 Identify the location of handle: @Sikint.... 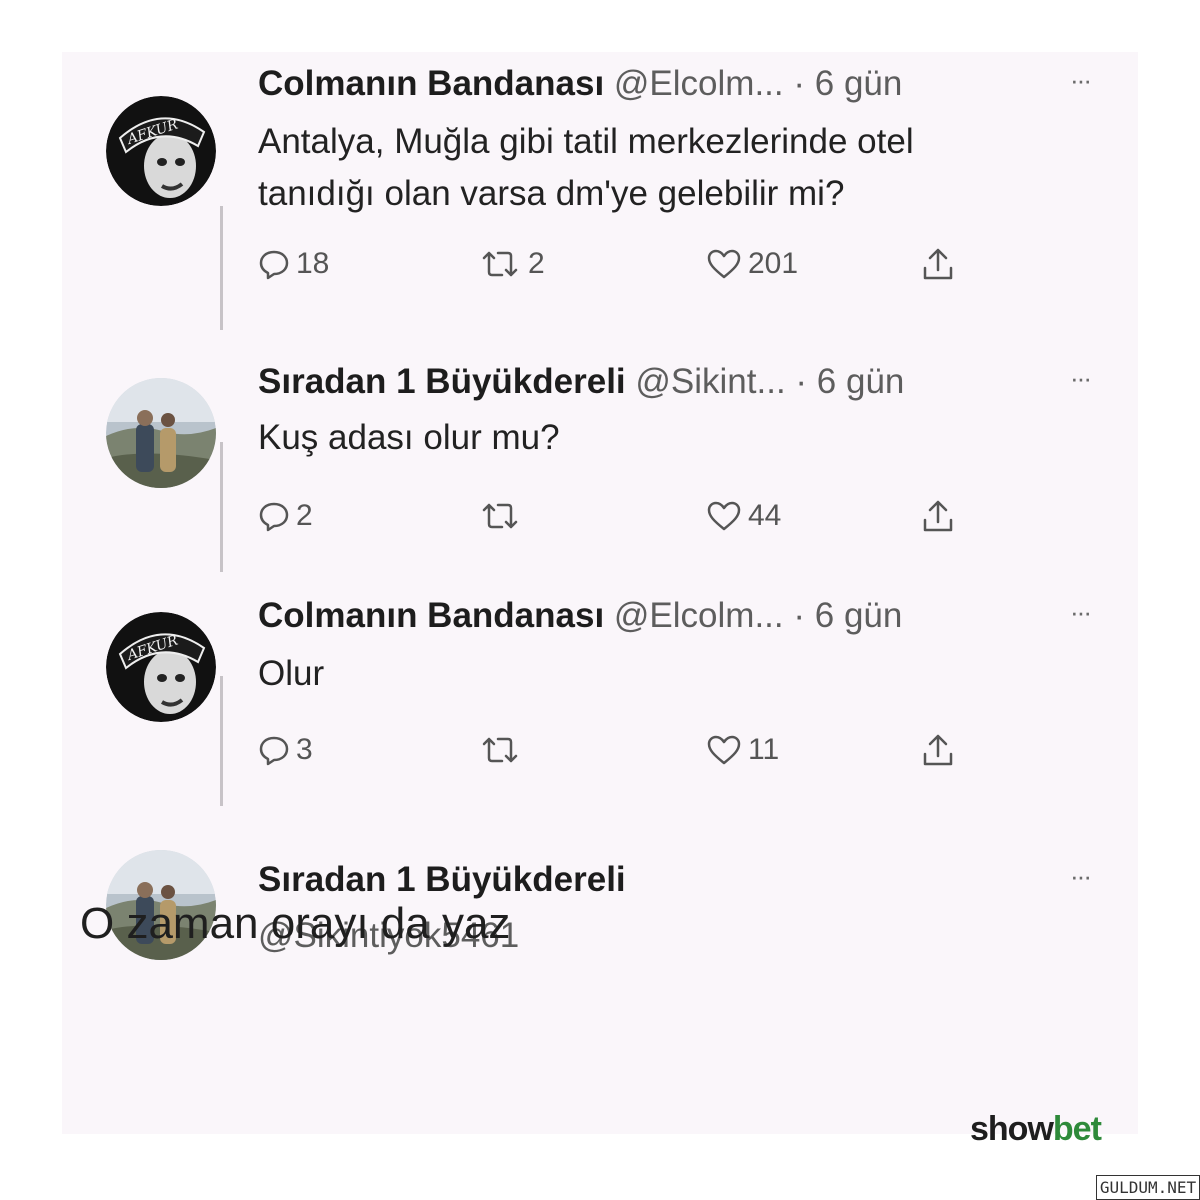
(710, 381).